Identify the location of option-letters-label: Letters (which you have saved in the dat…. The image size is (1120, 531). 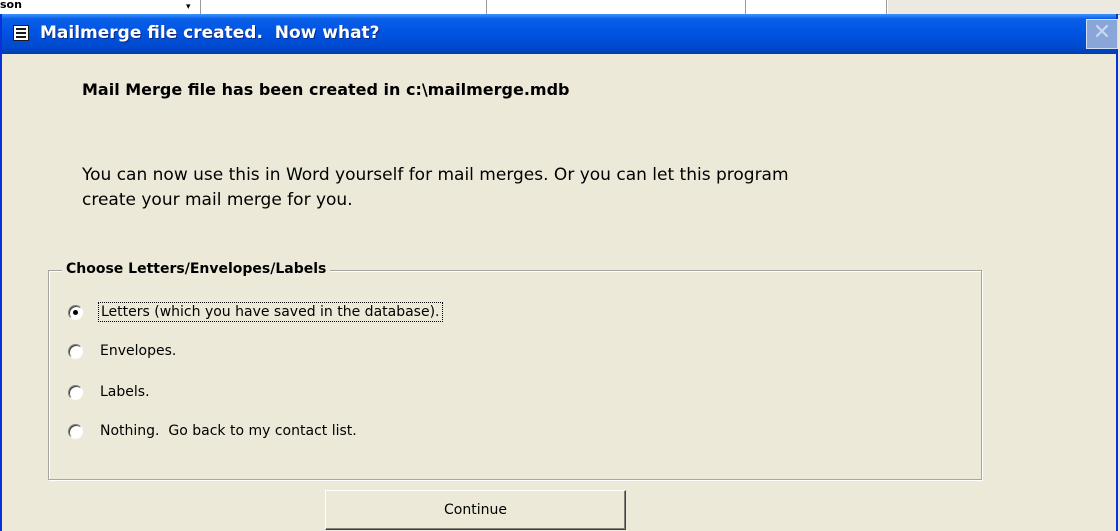
(270, 312).